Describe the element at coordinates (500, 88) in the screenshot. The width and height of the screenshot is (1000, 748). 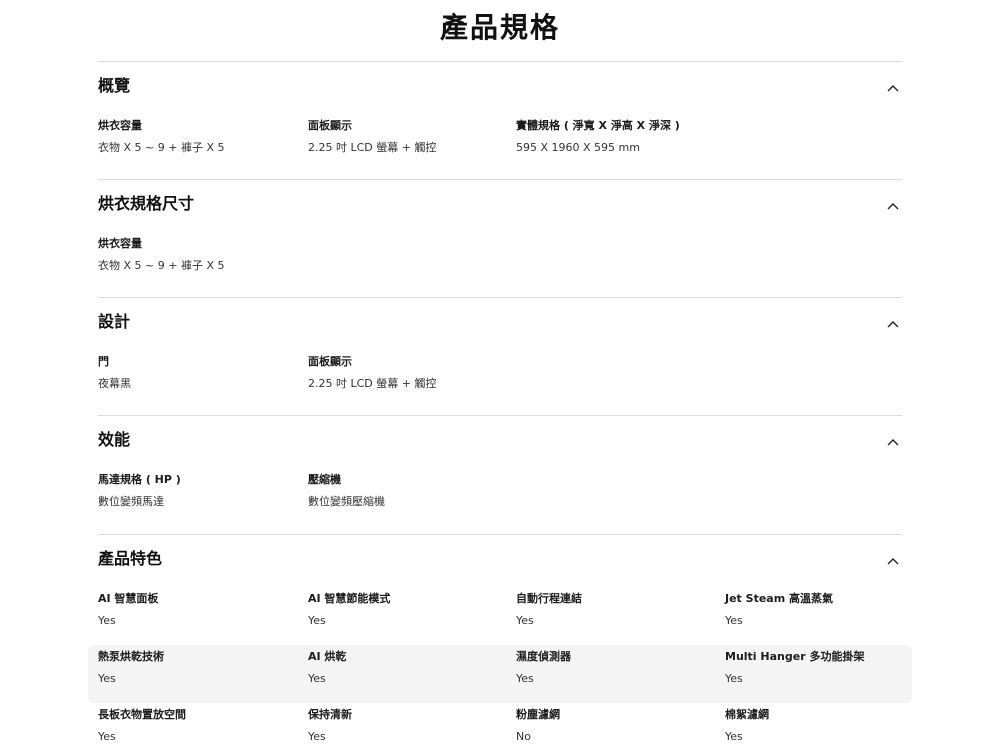
I see `section-header-overview: 概覽` at that location.